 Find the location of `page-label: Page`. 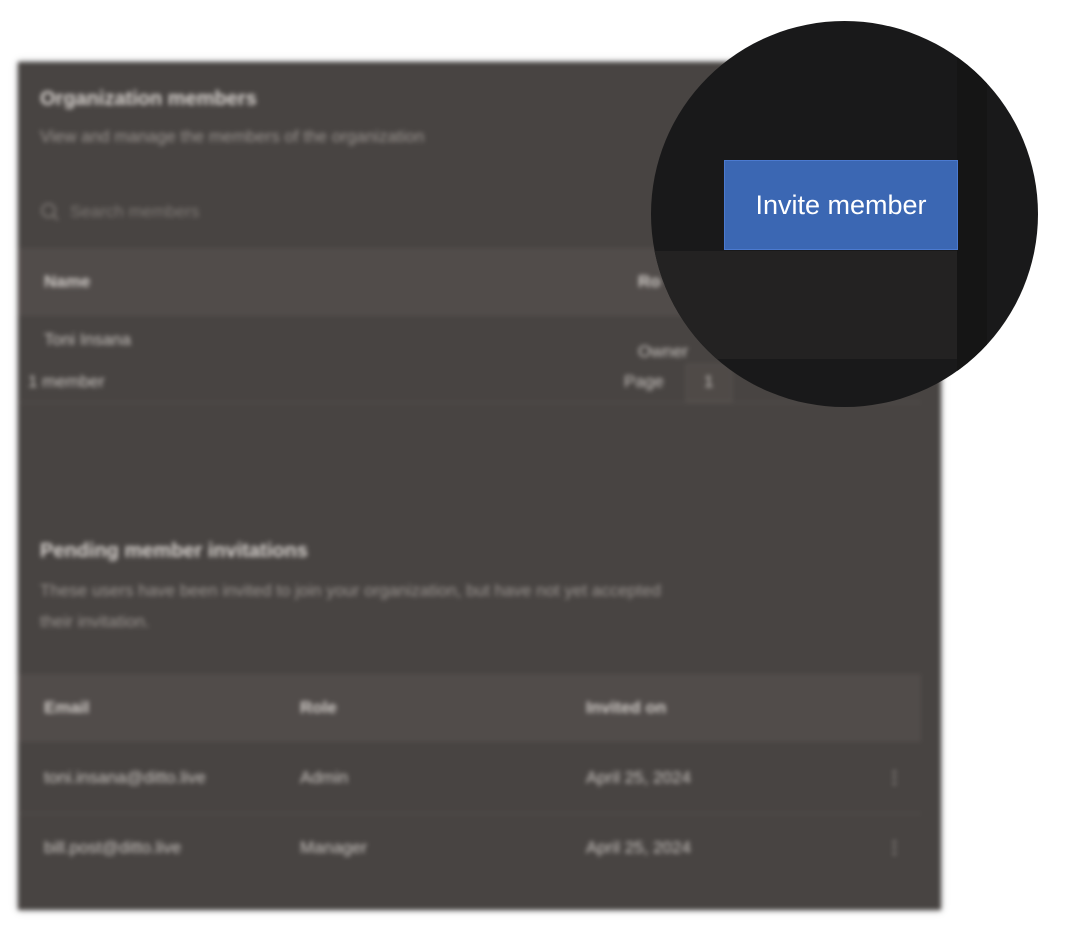

page-label: Page is located at coordinates (644, 381).